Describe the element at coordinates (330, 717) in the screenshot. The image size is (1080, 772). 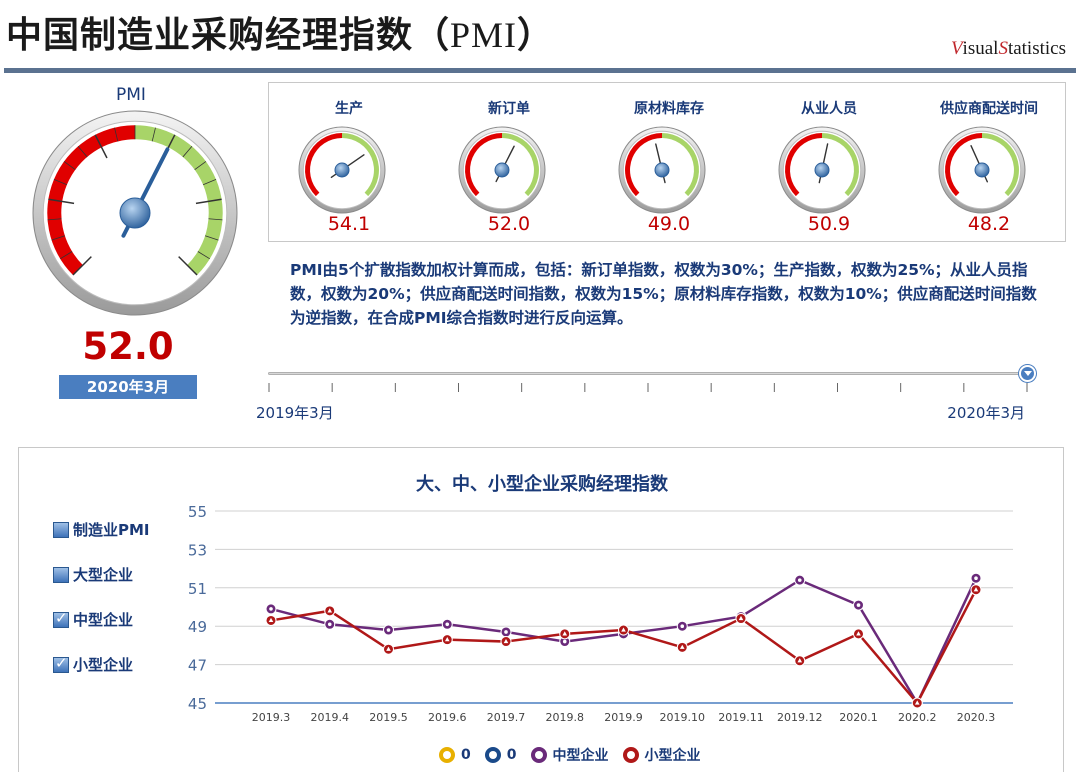
I see `x-tick-label: 2019.4` at that location.